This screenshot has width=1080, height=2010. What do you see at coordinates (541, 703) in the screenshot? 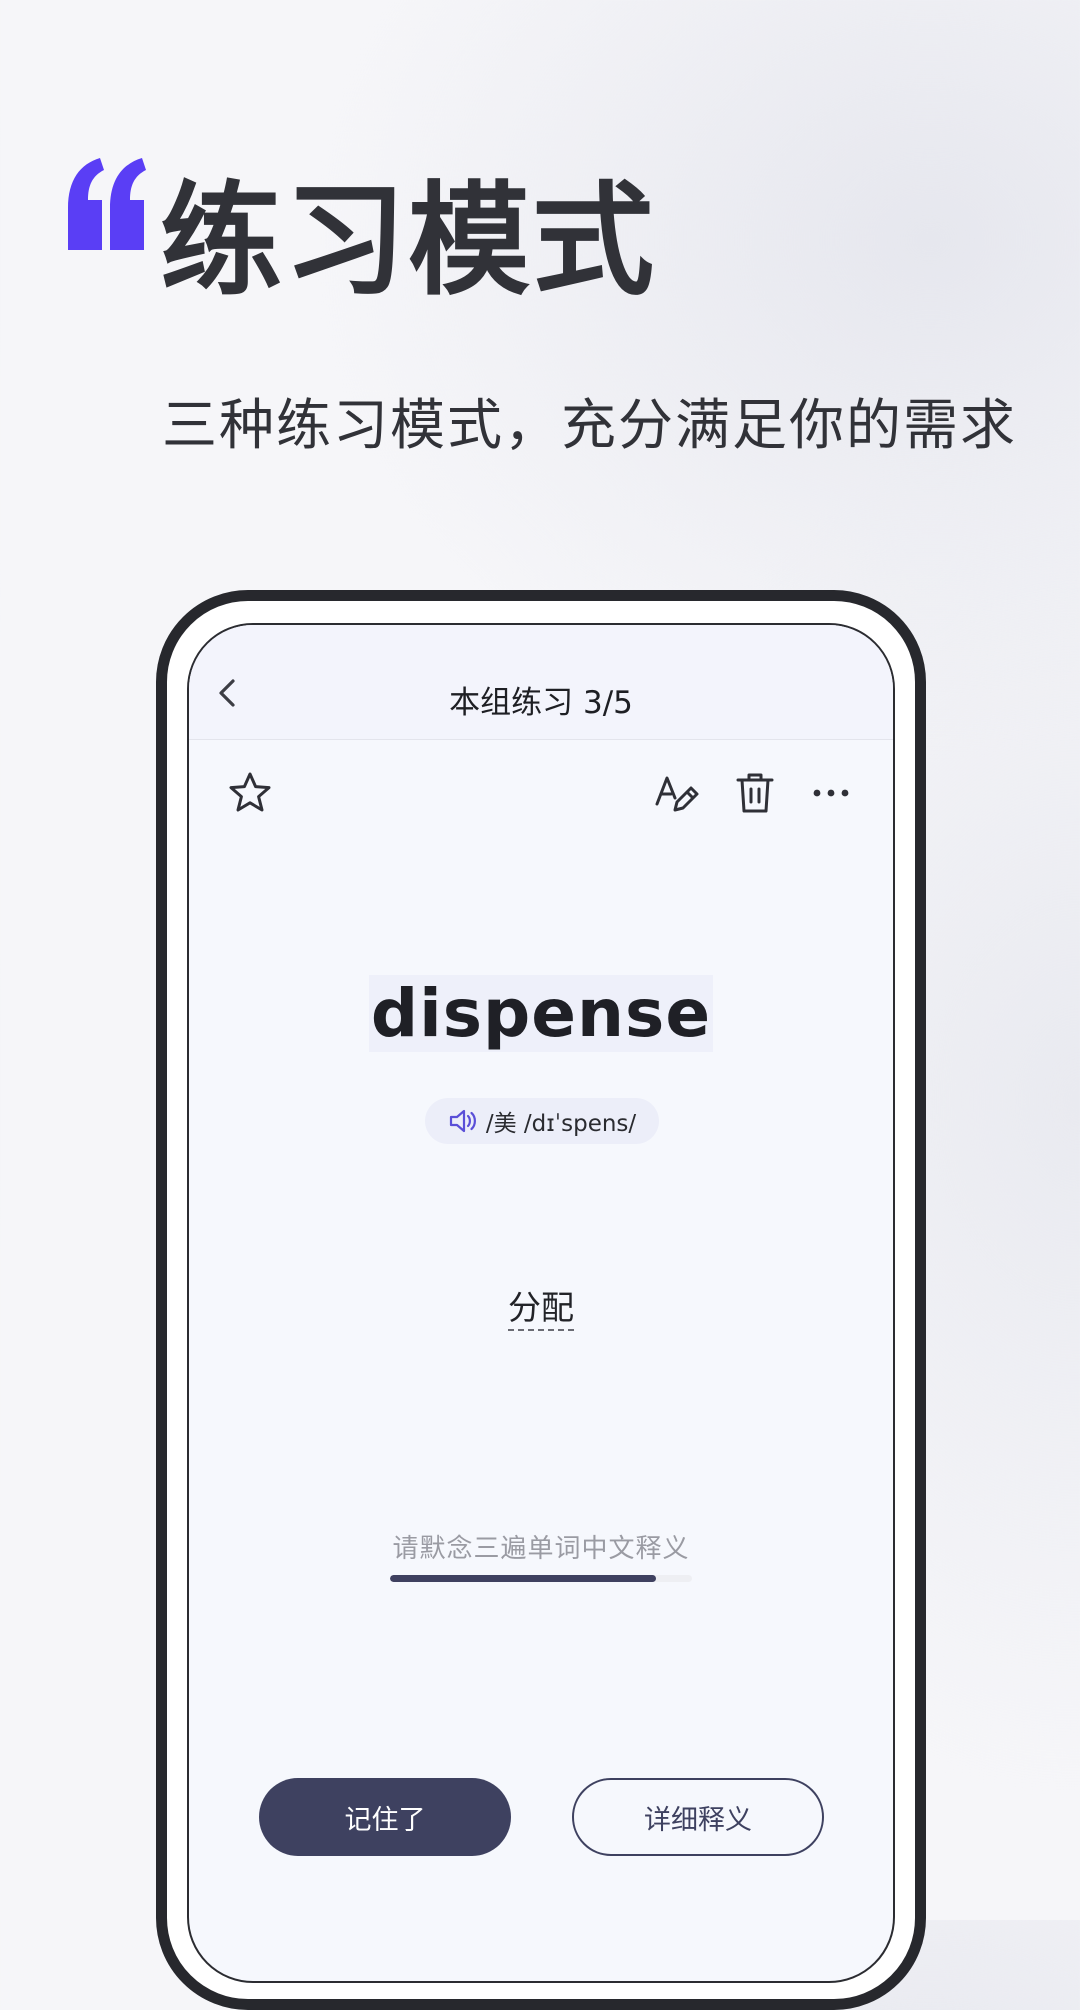
I see `nav-title: 本组练习 3/5` at bounding box center [541, 703].